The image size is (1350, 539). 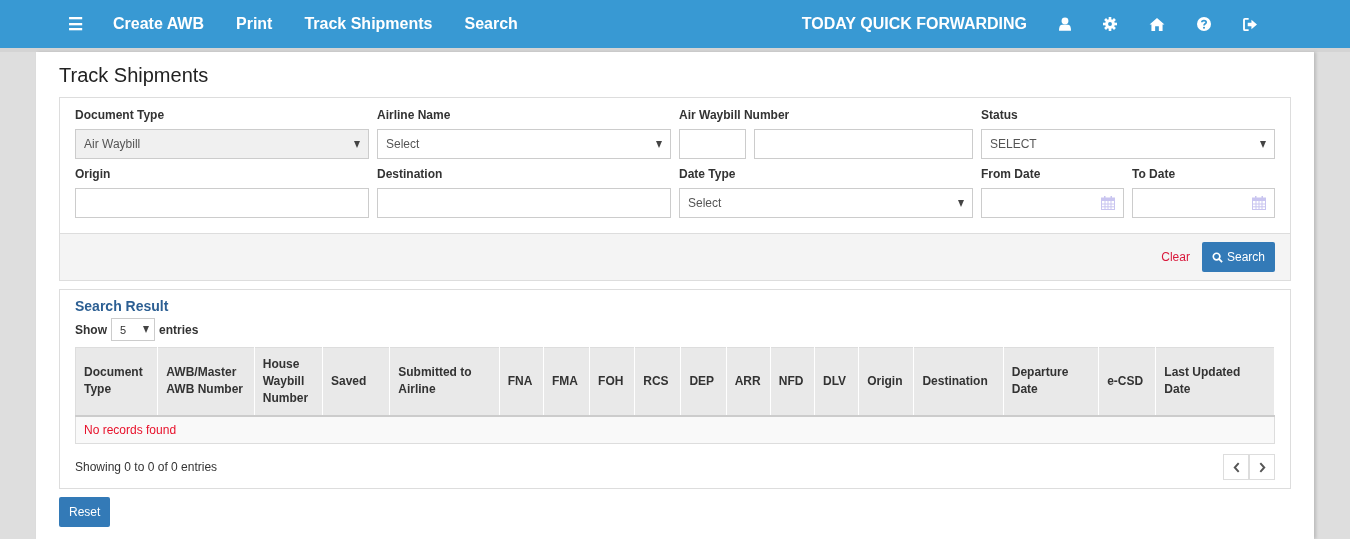 I want to click on page-size-select: 5, so click(x=133, y=329).